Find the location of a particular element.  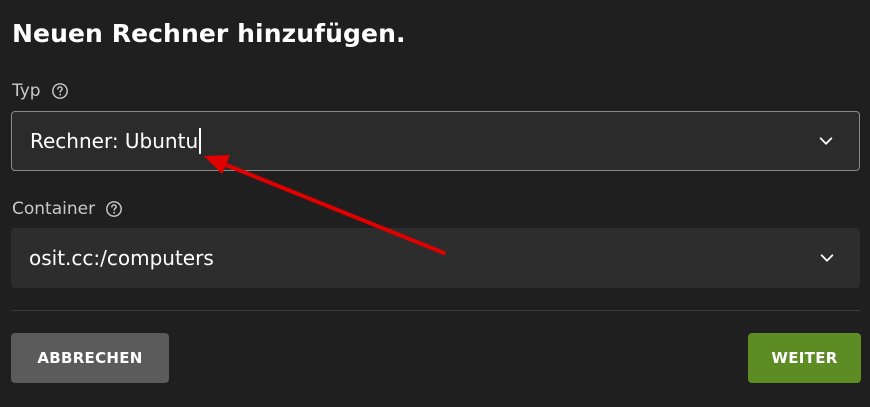

container-help-icon is located at coordinates (114, 209).